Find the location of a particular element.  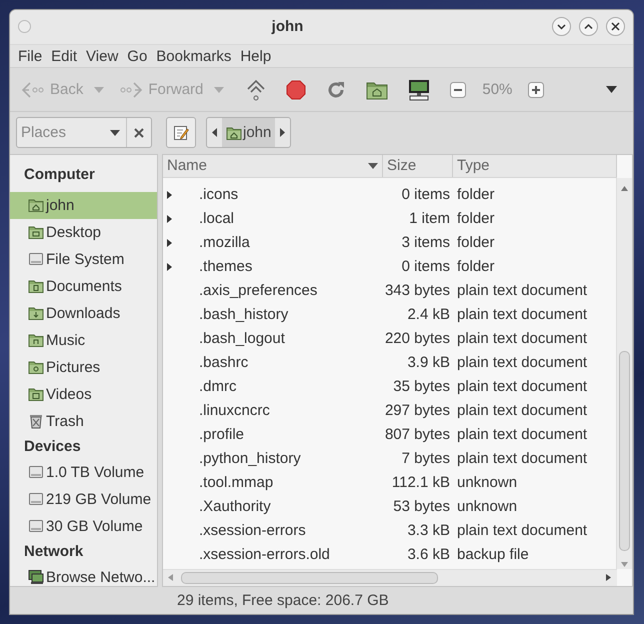

maximize-icon is located at coordinates (588, 27).